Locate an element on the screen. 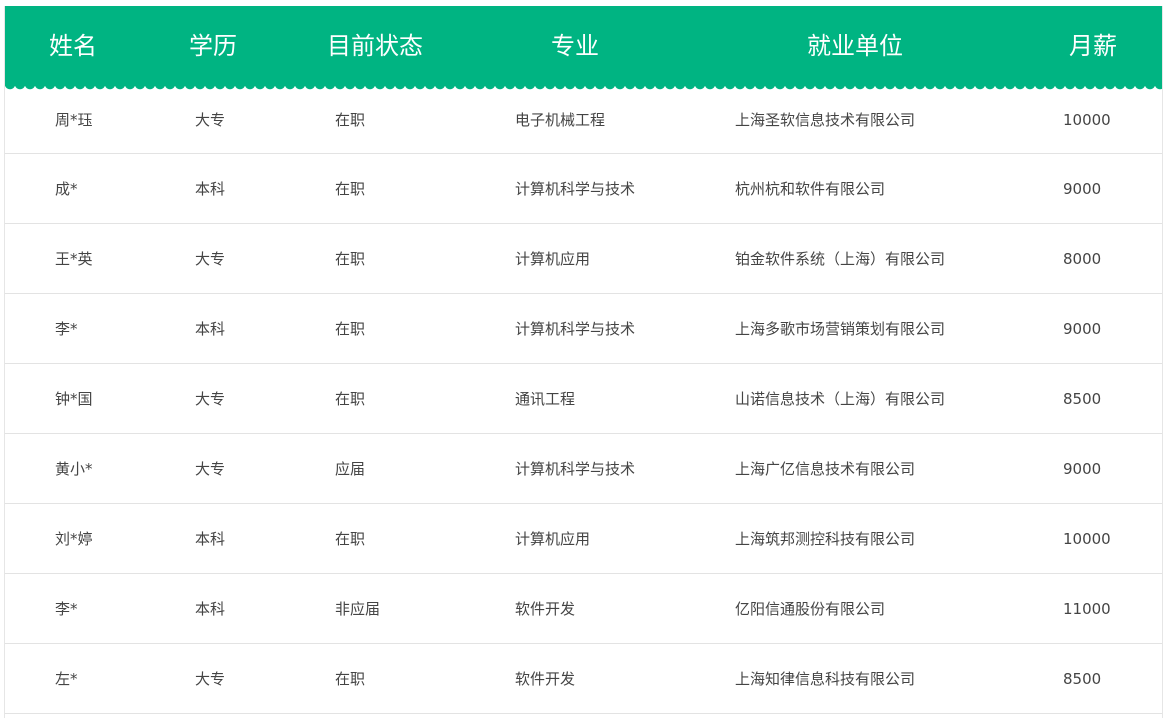 This screenshot has height=718, width=1165. cell-salary: 8000 is located at coordinates (1082, 258).